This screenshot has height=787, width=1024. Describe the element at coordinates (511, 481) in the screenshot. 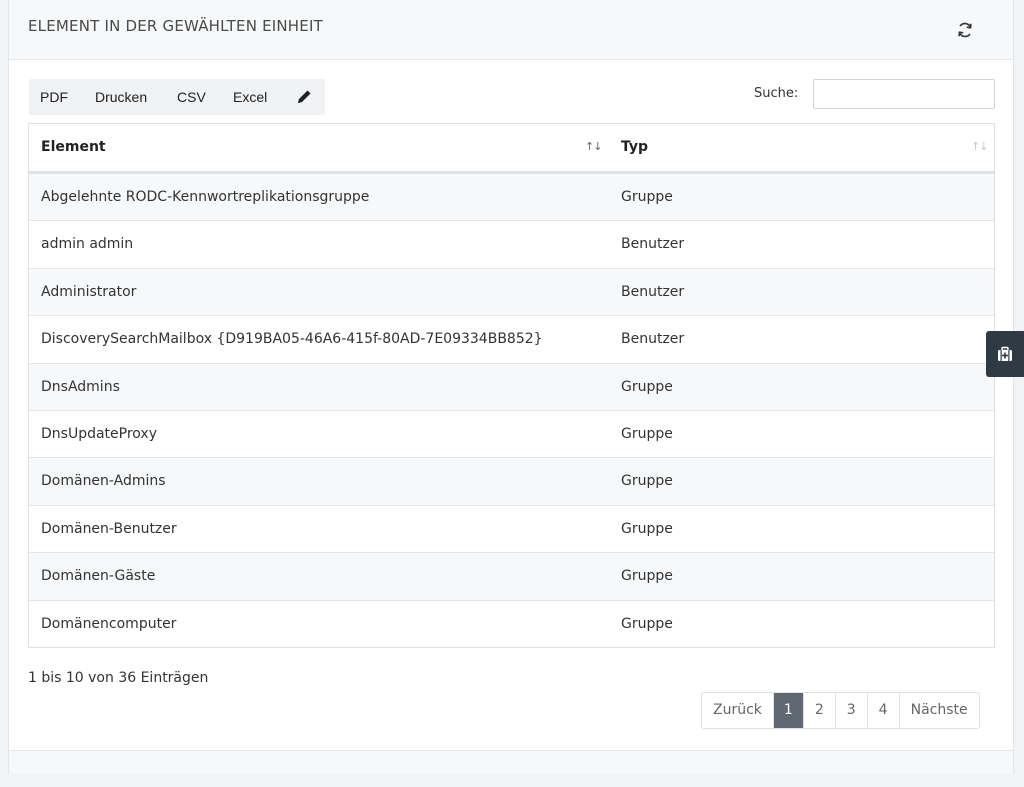

I see `table-row: Domänen-Admins Gruppe` at that location.